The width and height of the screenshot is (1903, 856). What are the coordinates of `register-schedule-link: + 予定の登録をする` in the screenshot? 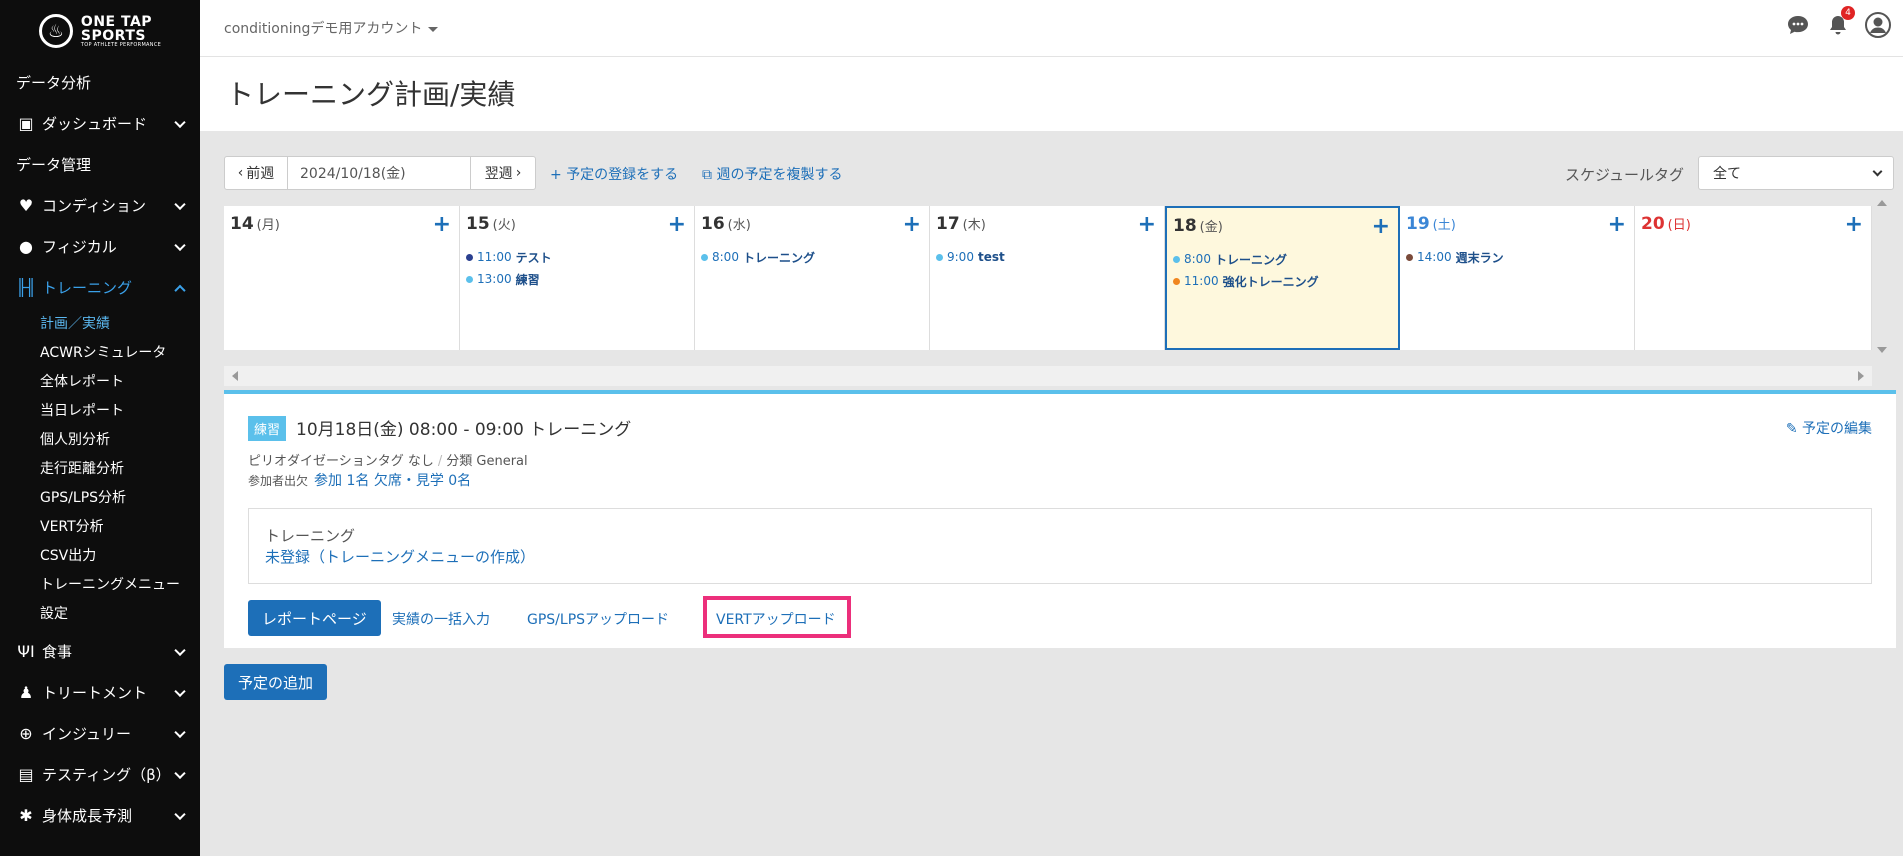 It's located at (614, 174).